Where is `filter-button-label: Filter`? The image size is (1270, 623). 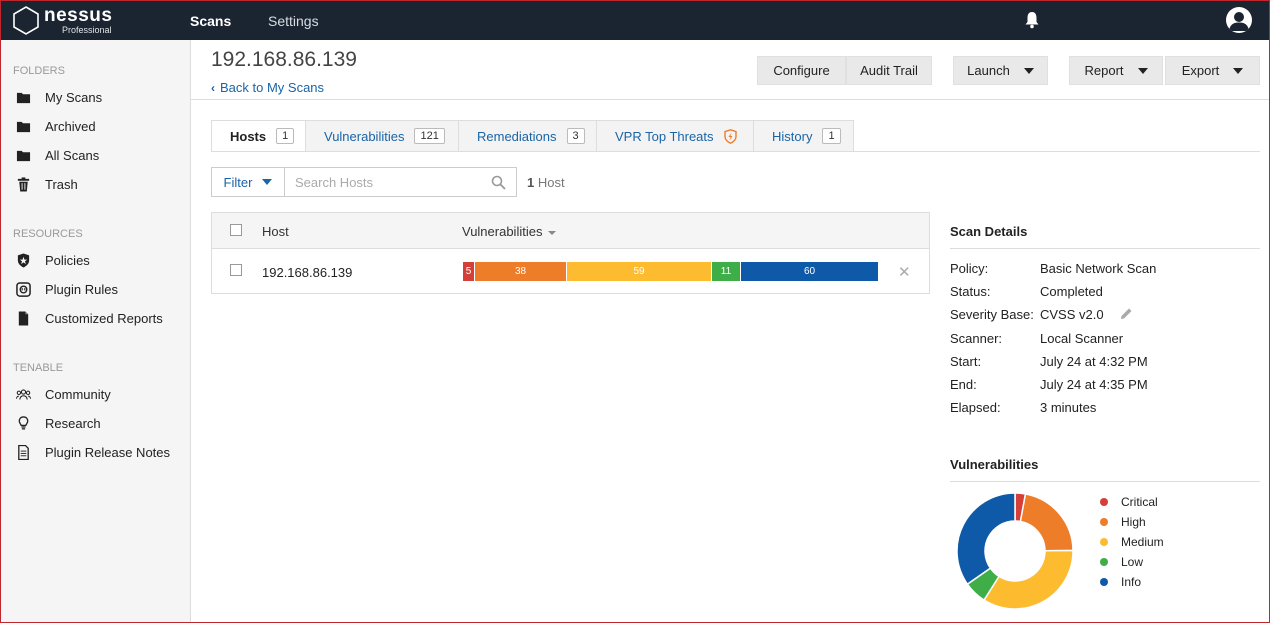 filter-button-label: Filter is located at coordinates (238, 182).